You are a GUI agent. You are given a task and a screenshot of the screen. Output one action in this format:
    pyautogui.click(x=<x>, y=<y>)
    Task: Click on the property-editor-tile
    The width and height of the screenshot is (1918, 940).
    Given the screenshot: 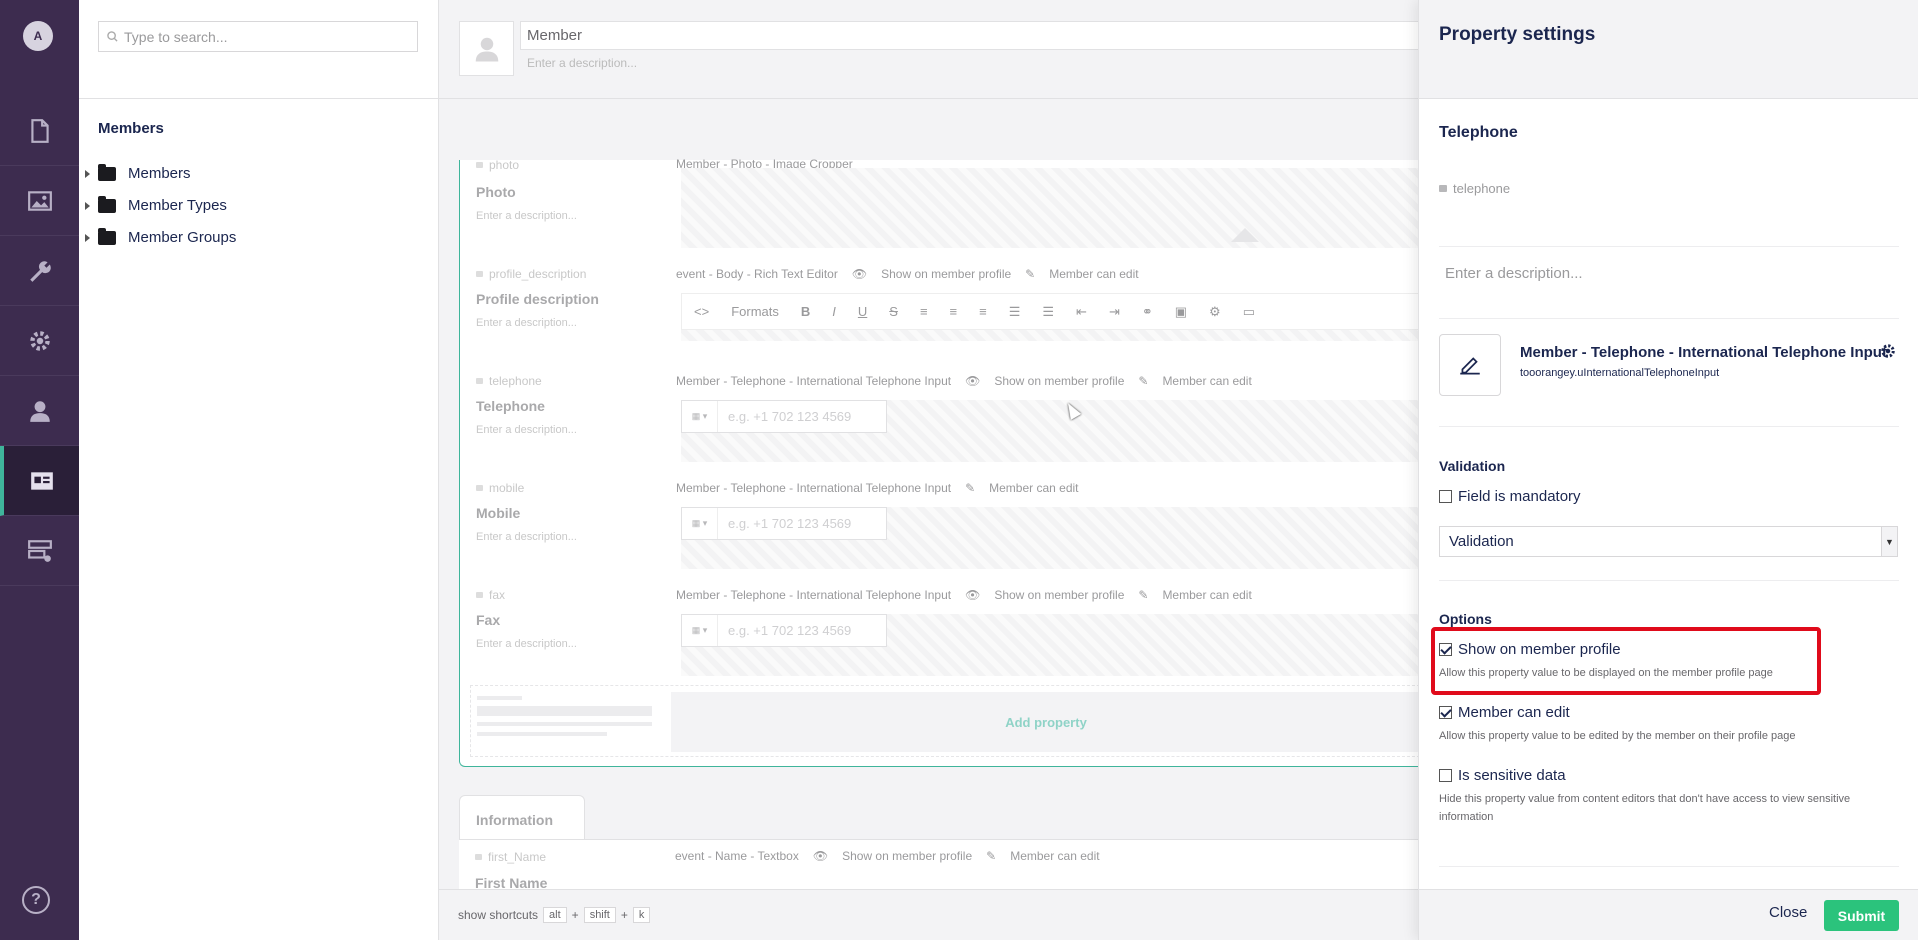 What is the action you would take?
    pyautogui.click(x=1470, y=365)
    